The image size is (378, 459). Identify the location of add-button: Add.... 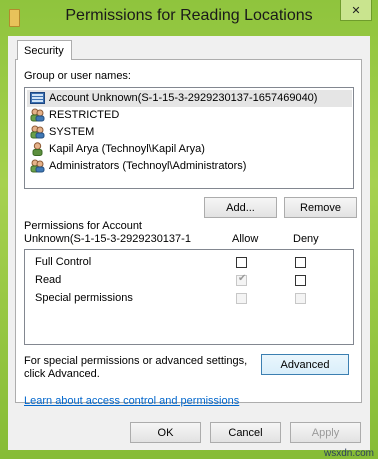
(240, 207).